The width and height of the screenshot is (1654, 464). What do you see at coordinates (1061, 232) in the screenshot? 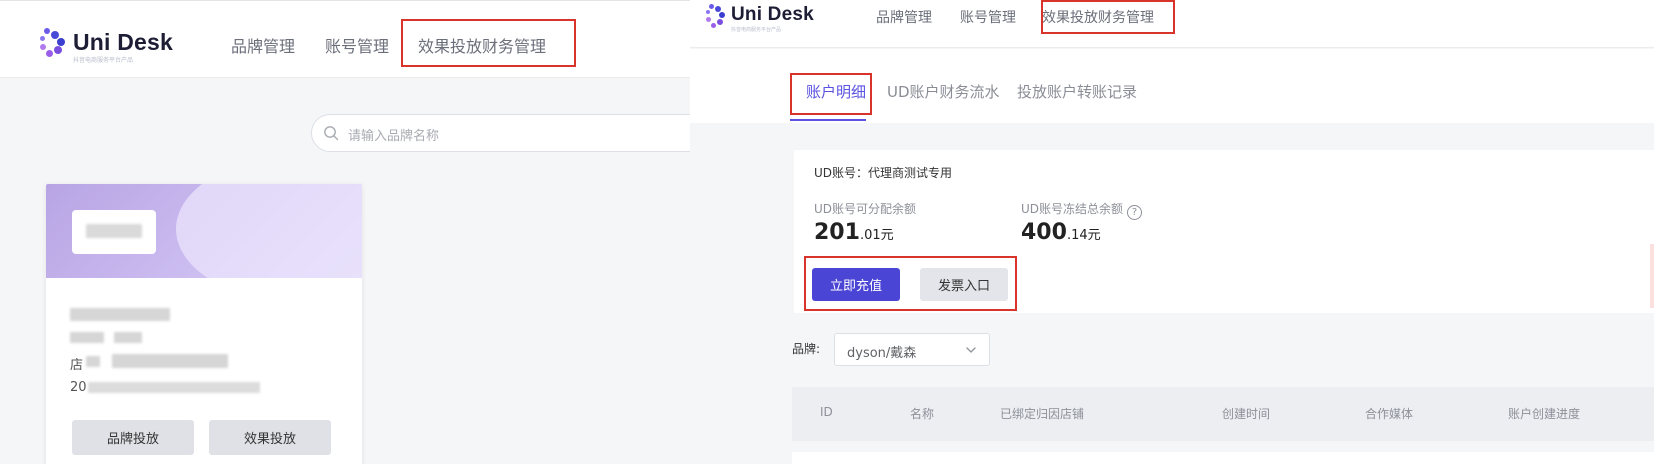
I see `frozen-balance-value: 400.14元` at bounding box center [1061, 232].